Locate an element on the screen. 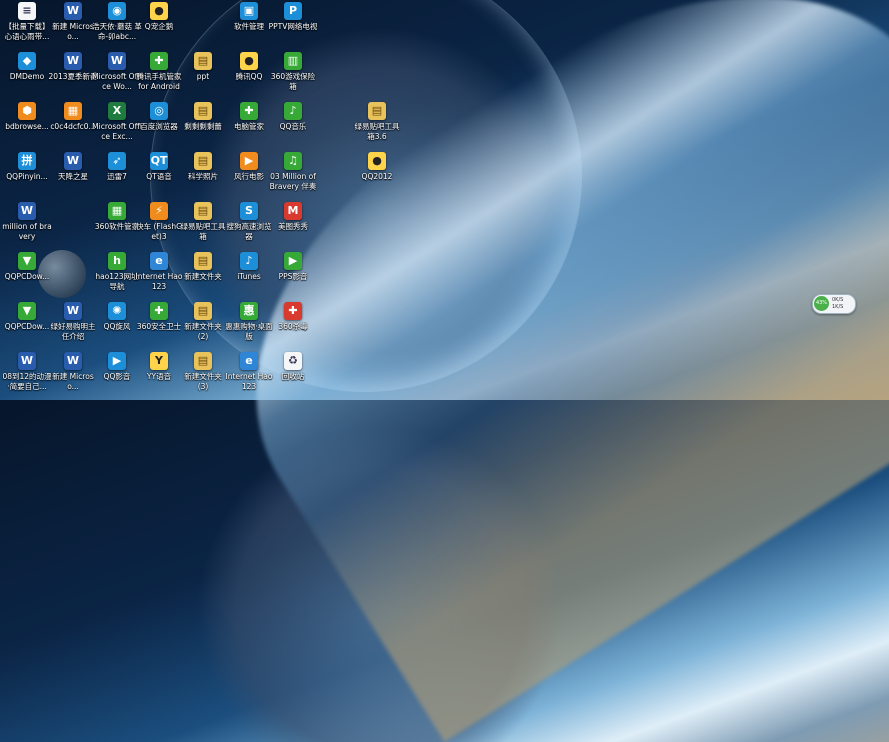 This screenshot has width=889, height=742. desktop-shortcut: ● 腾讯QQ is located at coordinates (249, 64).